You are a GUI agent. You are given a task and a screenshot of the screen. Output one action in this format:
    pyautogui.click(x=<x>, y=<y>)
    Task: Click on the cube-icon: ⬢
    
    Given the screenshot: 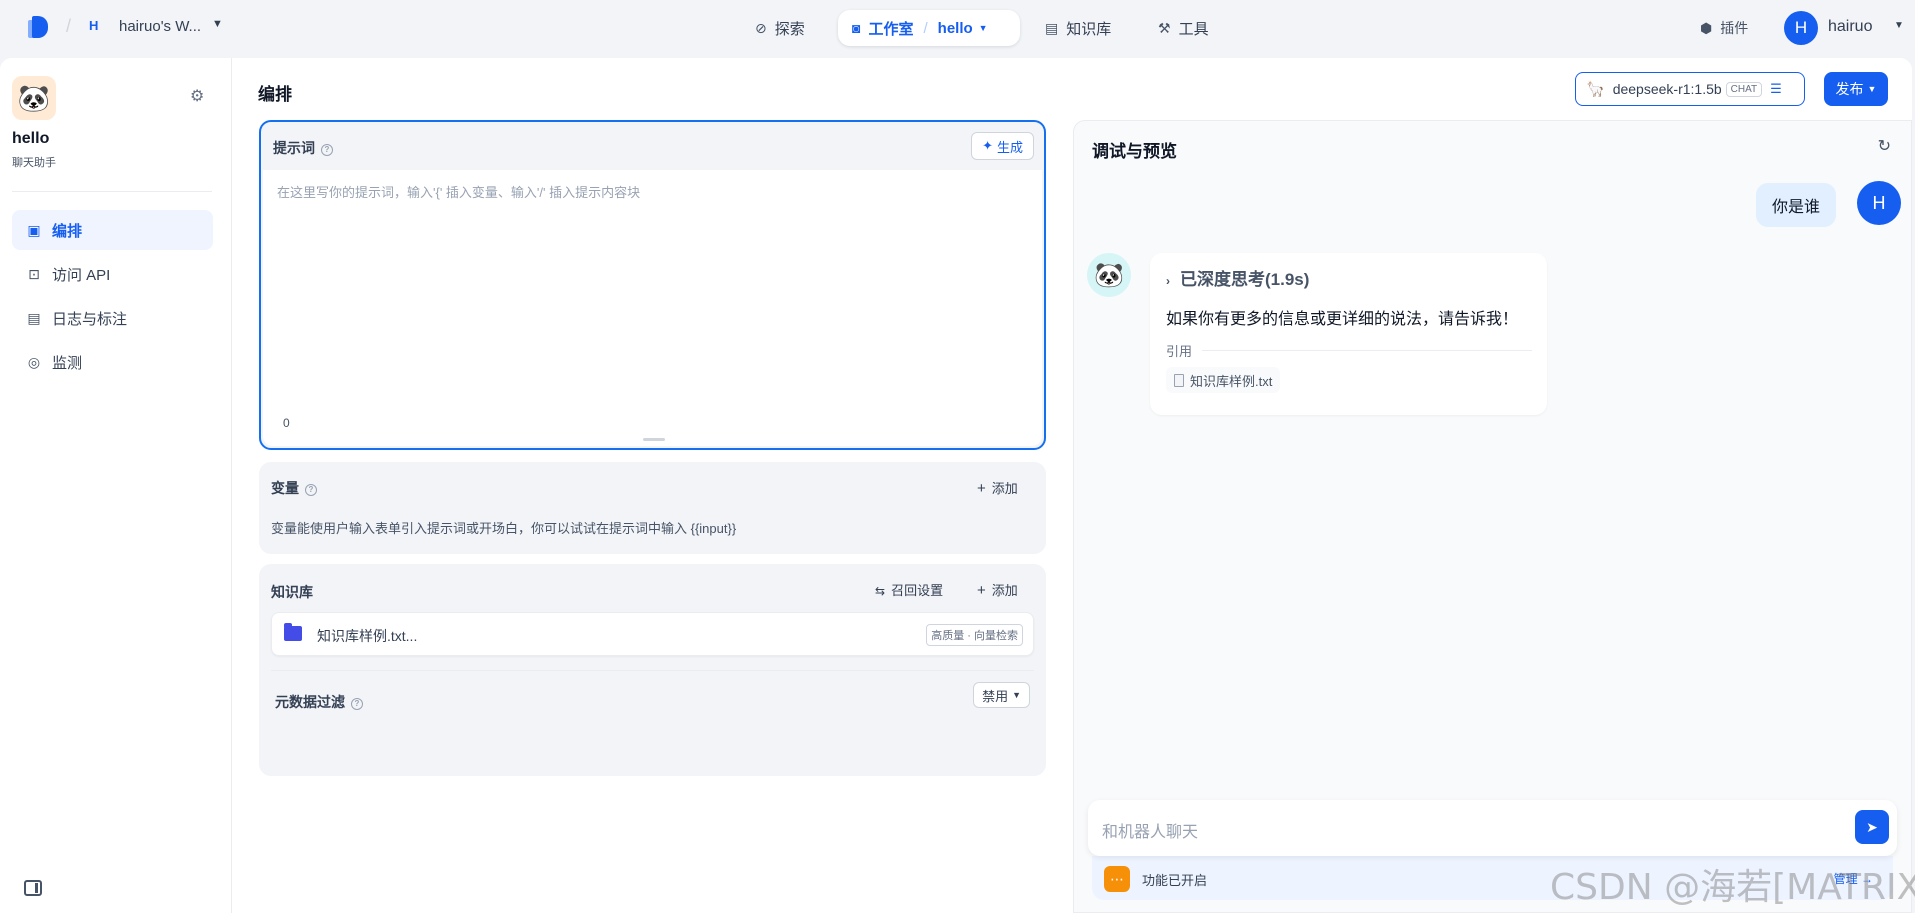 What is the action you would take?
    pyautogui.click(x=1706, y=27)
    